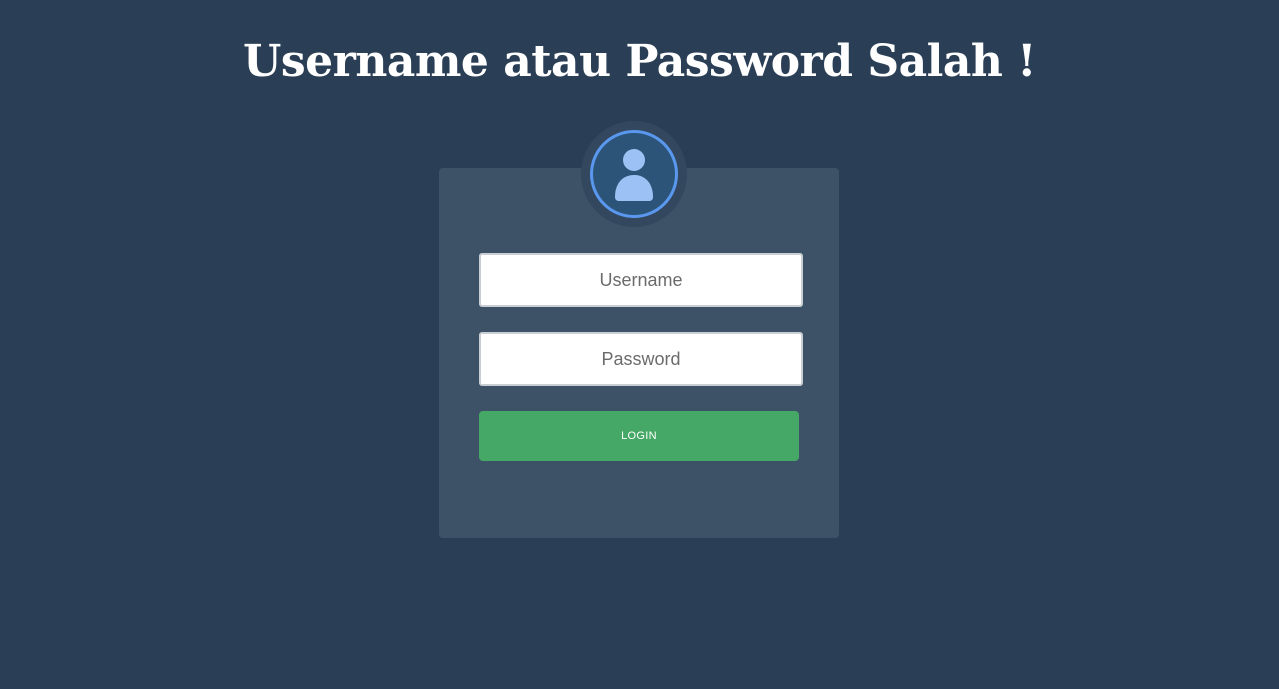 This screenshot has width=1279, height=689. I want to click on username-input, so click(641, 280).